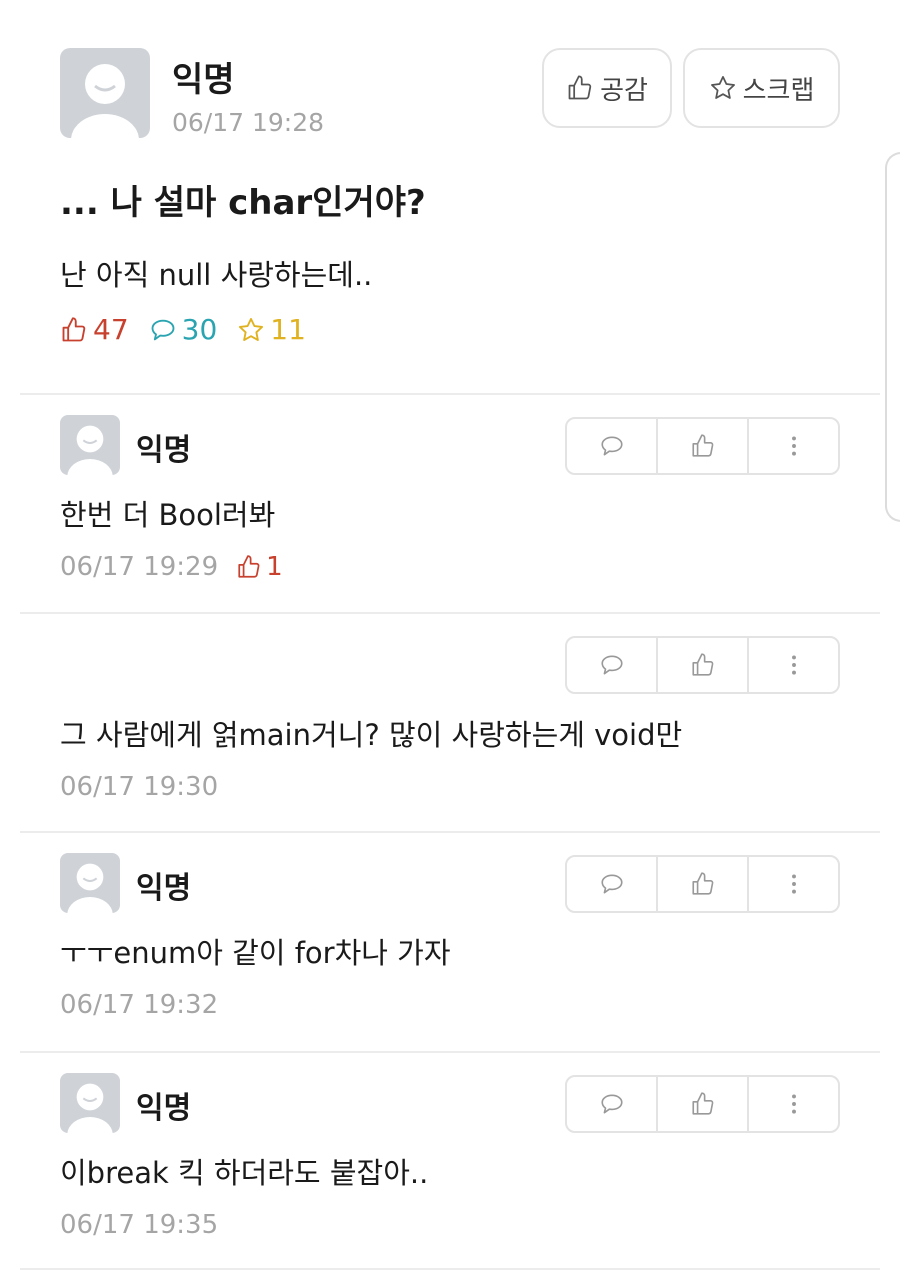 The width and height of the screenshot is (900, 1273). I want to click on like-button: 공감, so click(607, 88).